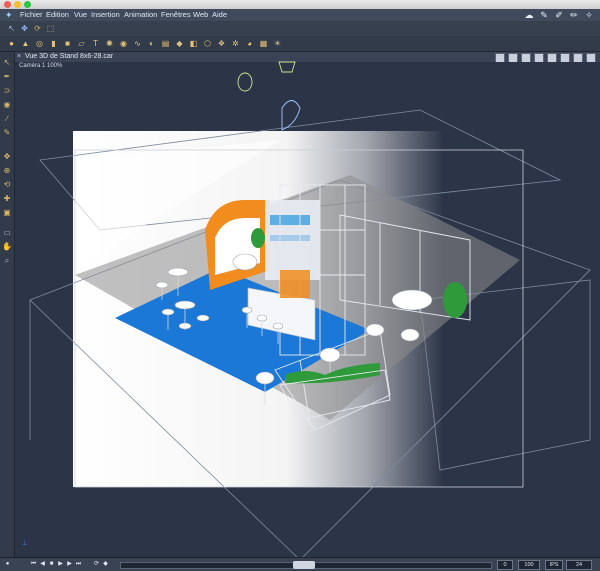  I want to click on frame-start-field: 0, so click(505, 565).